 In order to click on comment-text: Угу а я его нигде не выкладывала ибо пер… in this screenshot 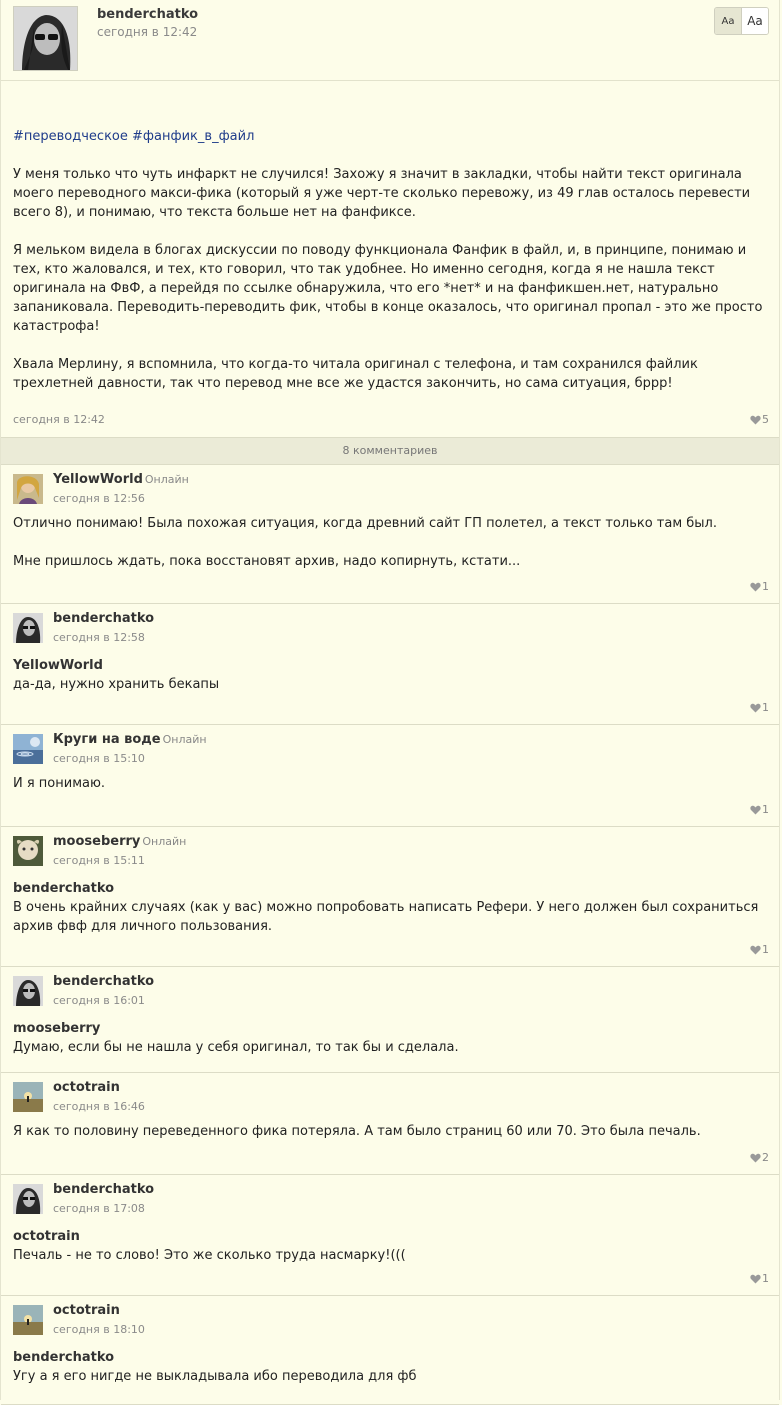, I will do `click(215, 1376)`.